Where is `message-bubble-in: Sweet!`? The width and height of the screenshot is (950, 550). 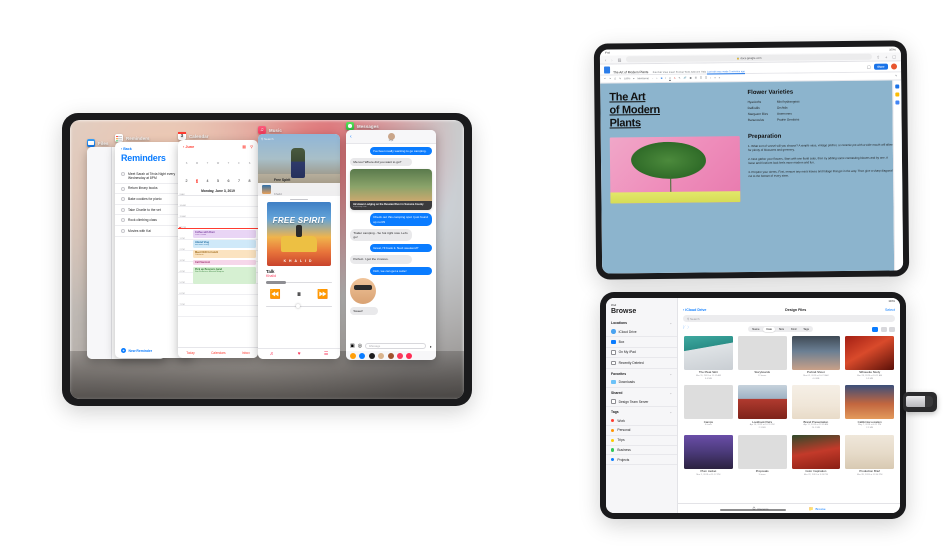 message-bubble-in: Sweet! is located at coordinates (364, 310).